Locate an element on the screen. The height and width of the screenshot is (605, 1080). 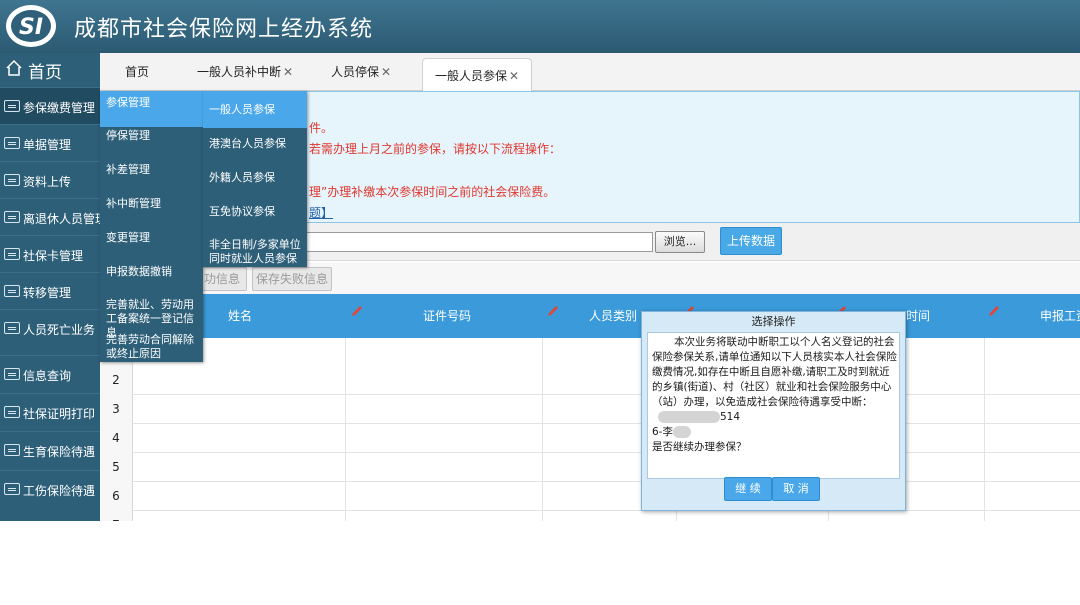
table-header: 姓名 证件号码 人员类别 时间 申报工资 is located at coordinates (590, 316).